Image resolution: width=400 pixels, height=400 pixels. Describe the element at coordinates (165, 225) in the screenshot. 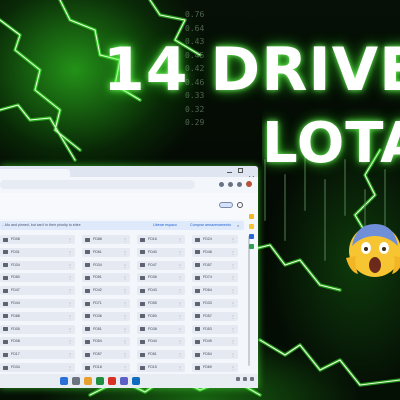

I see `free-space-link: Liberar espaco` at that location.